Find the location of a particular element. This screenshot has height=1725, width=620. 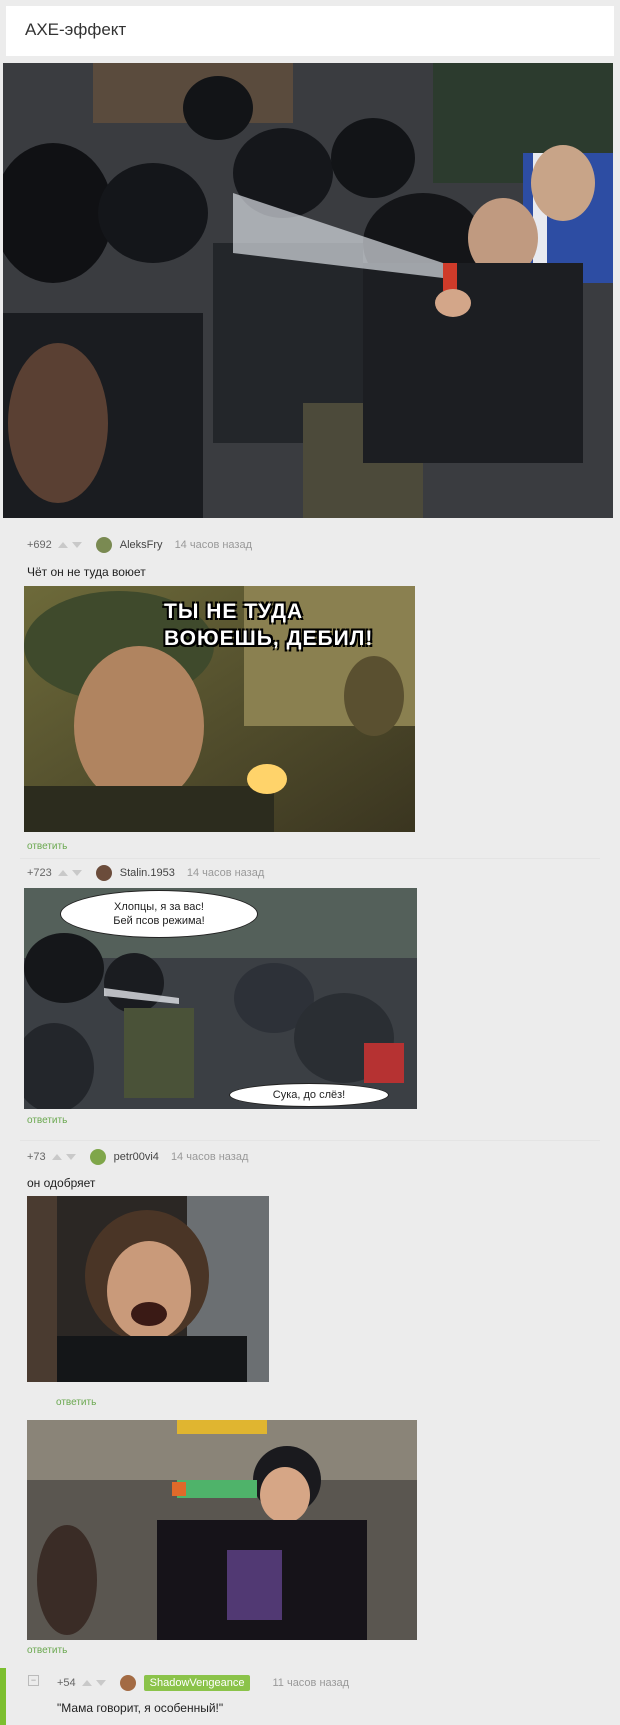

comment-meta-1: +692 AleksFry 14 часов назад is located at coordinates (139, 545).